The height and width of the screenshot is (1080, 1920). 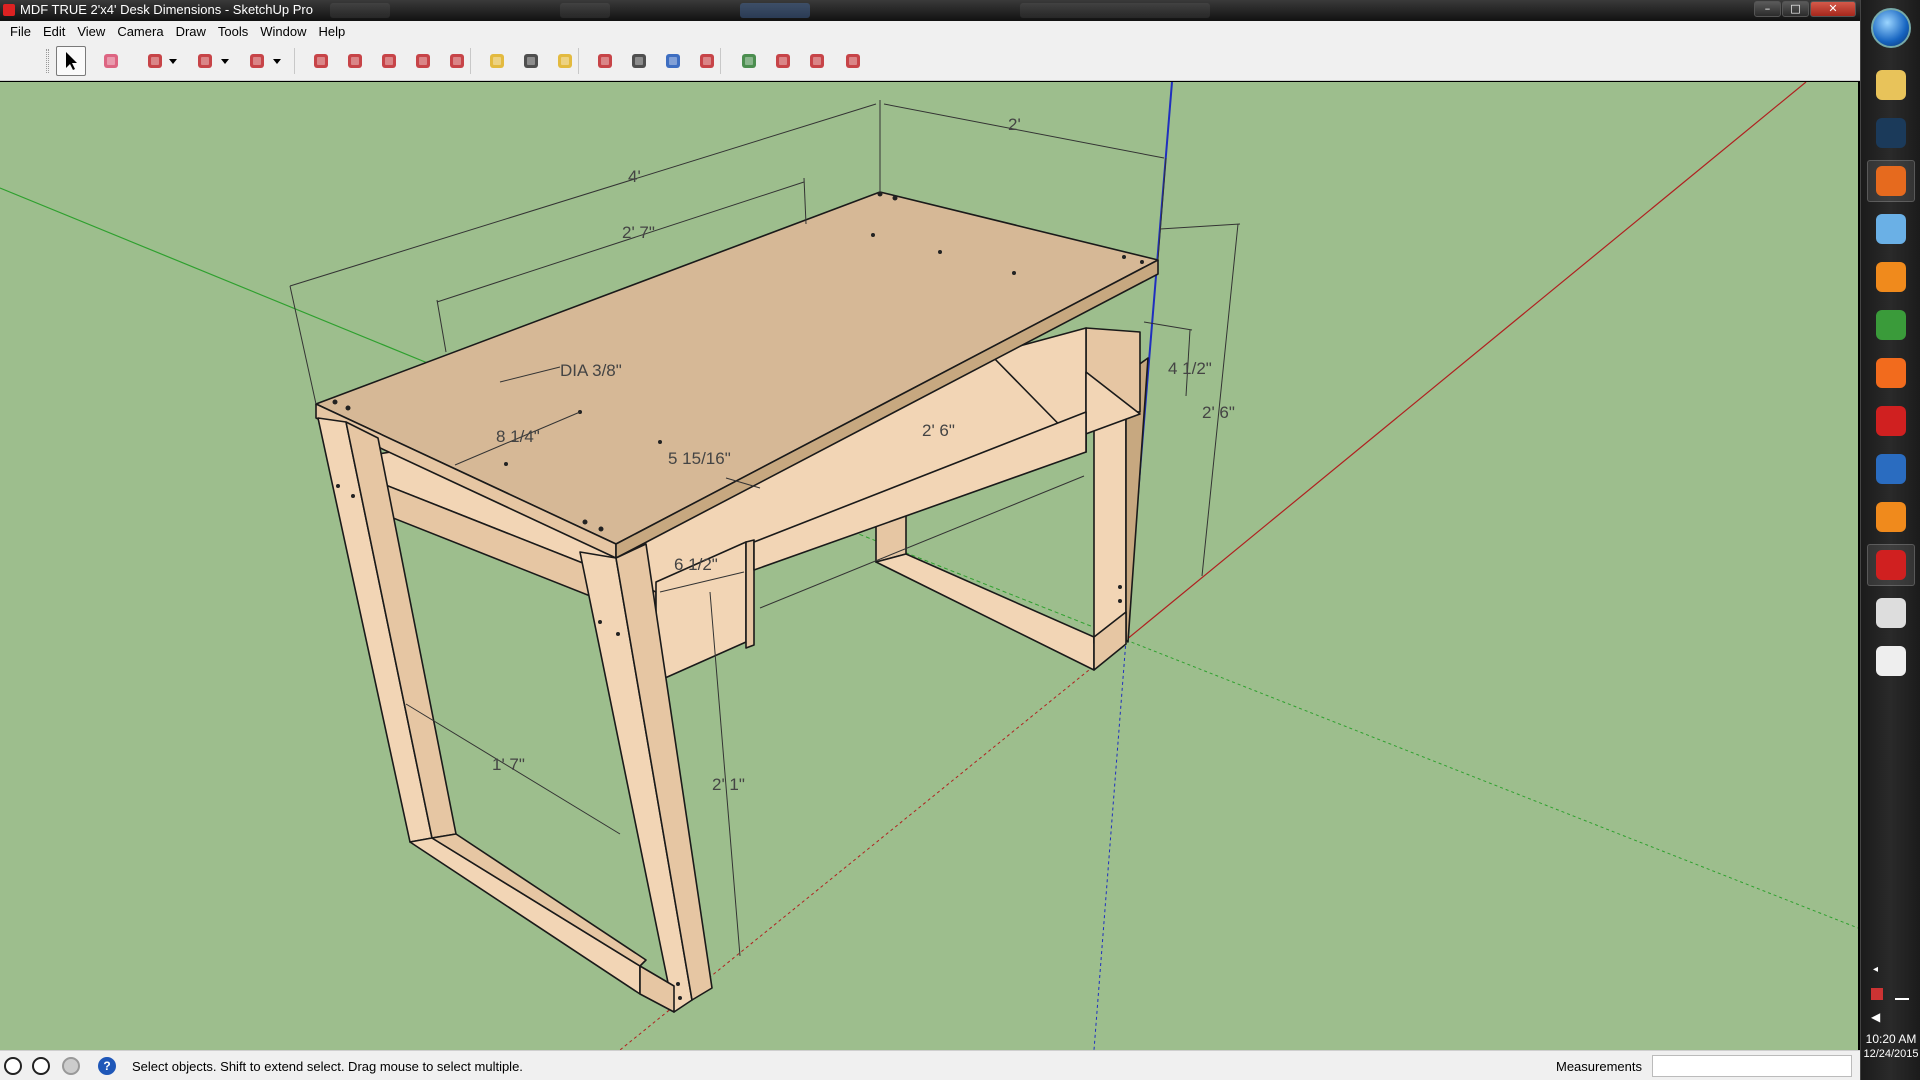 I want to click on dim-drawer-length-label: 2' 6", so click(x=938, y=430).